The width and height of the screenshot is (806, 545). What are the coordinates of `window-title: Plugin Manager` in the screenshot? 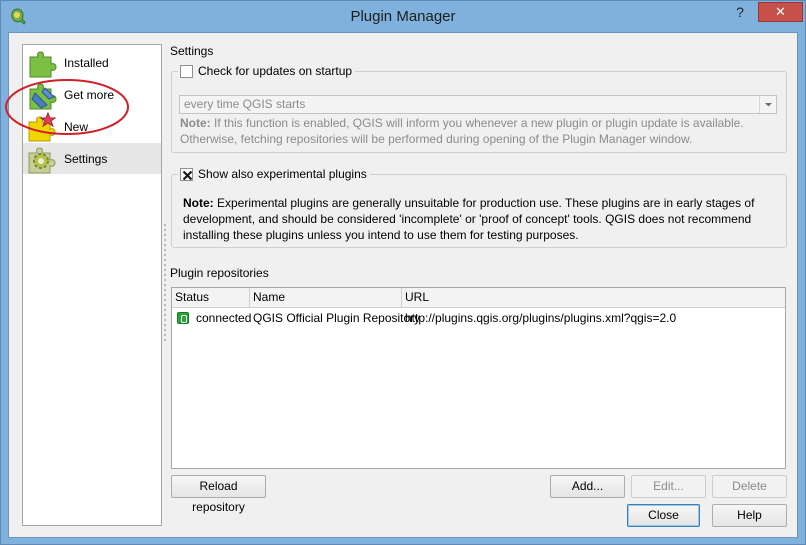 It's located at (403, 16).